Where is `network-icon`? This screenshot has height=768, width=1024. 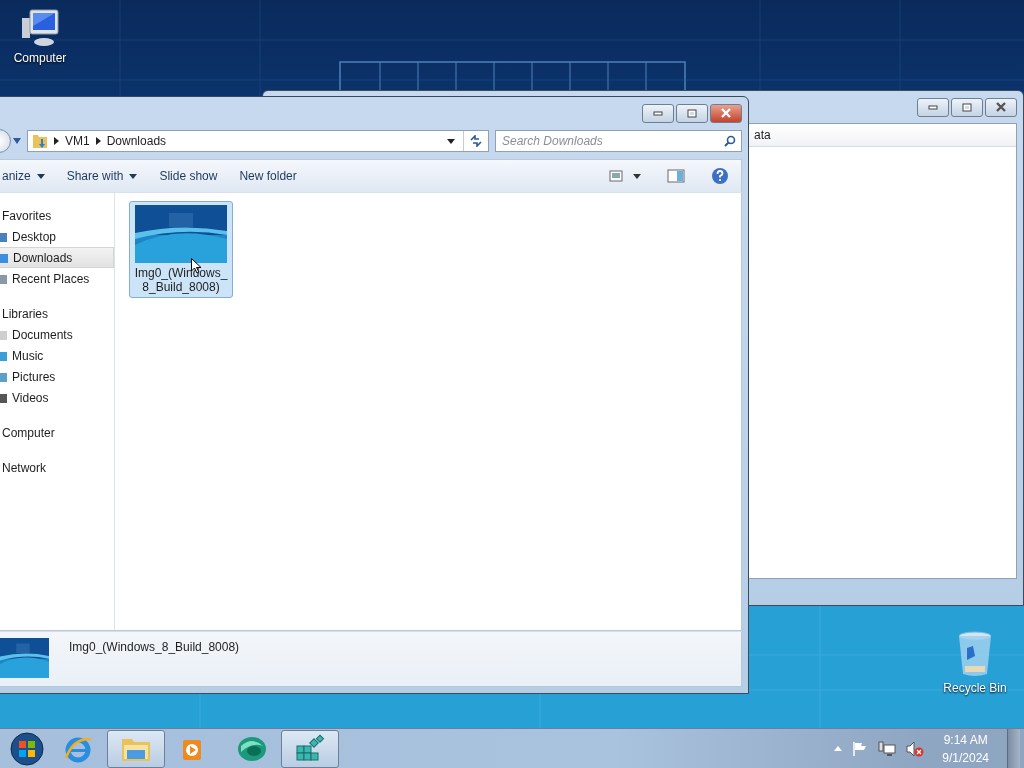 network-icon is located at coordinates (887, 748).